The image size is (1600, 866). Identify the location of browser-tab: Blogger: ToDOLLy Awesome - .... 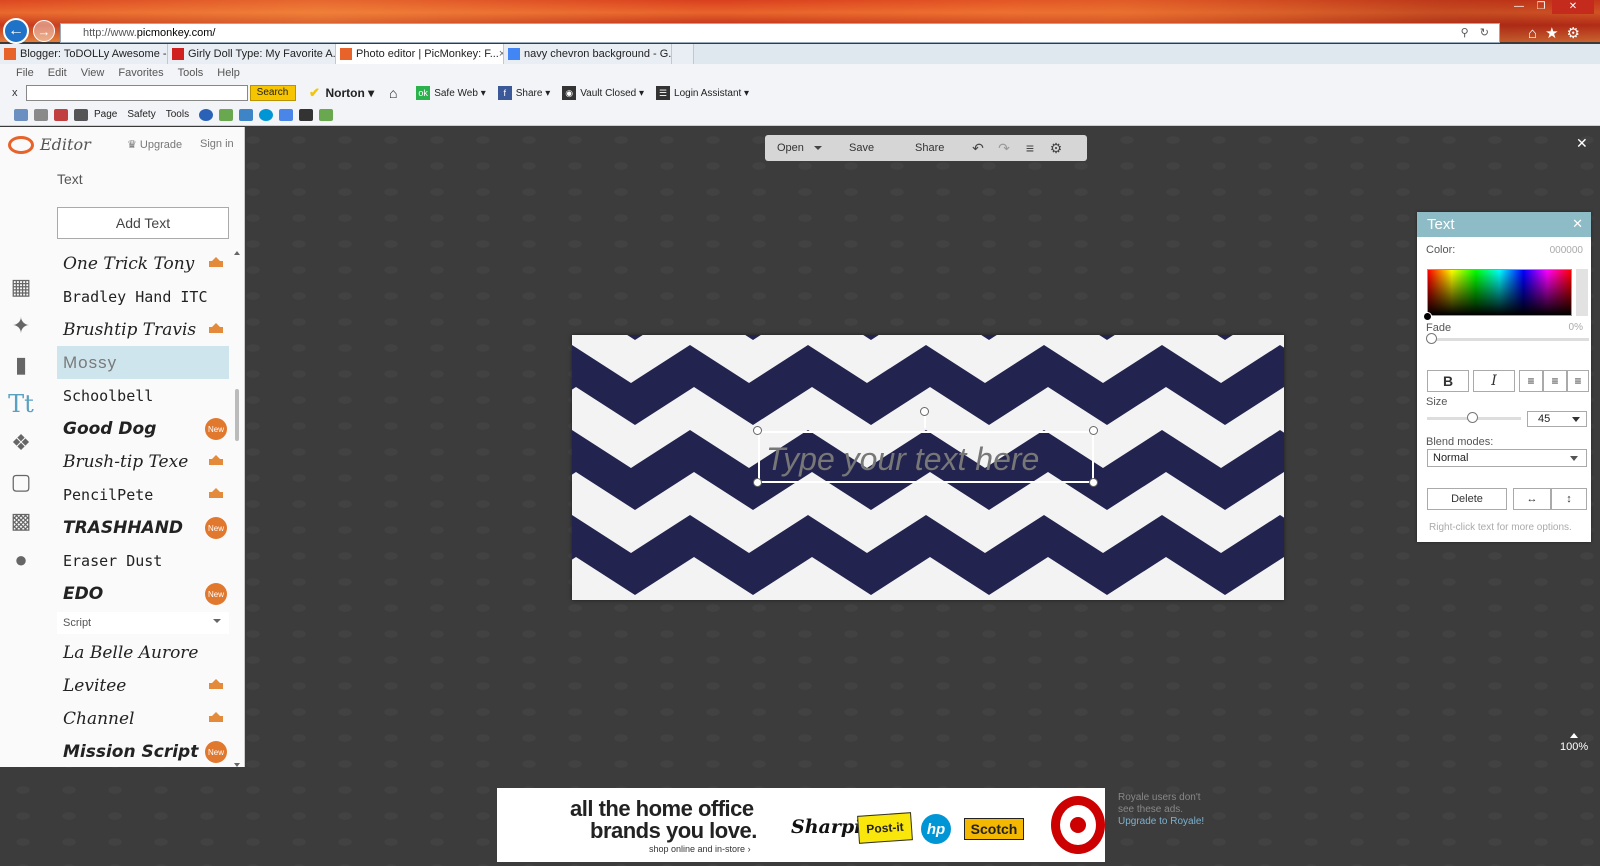
(84, 54).